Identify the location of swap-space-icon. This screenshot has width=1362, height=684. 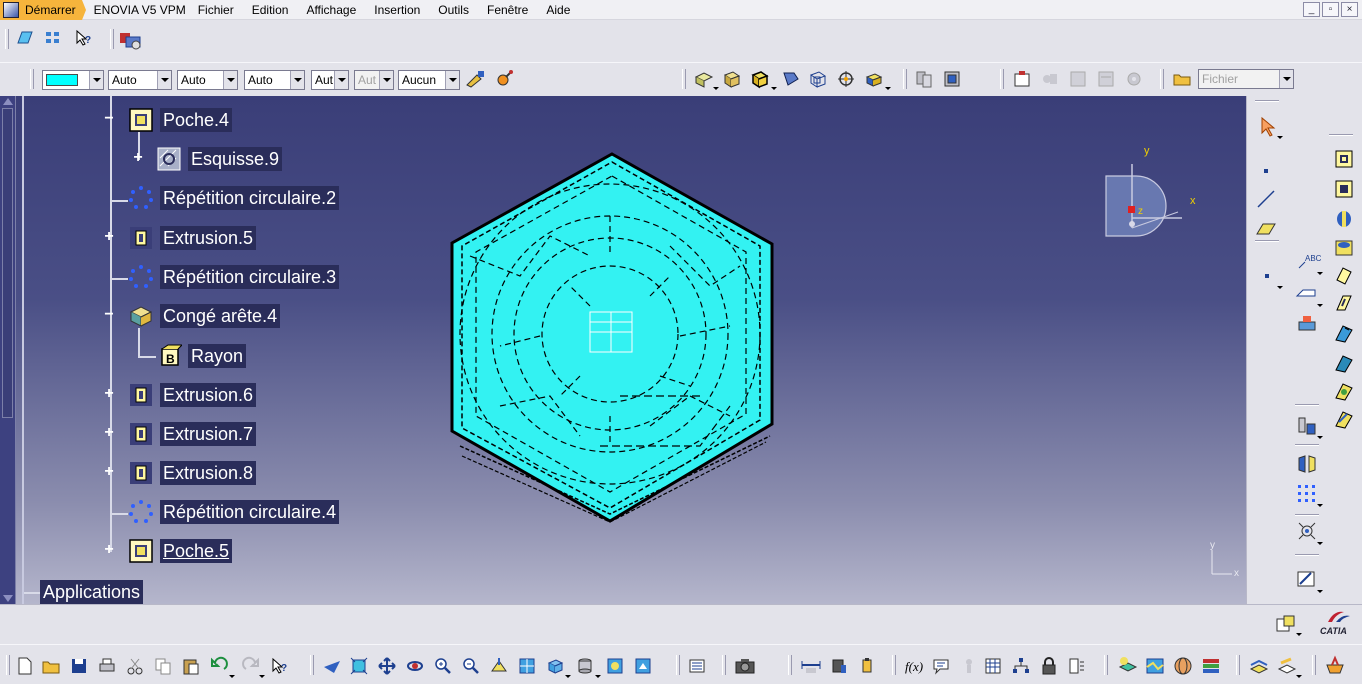
(643, 666).